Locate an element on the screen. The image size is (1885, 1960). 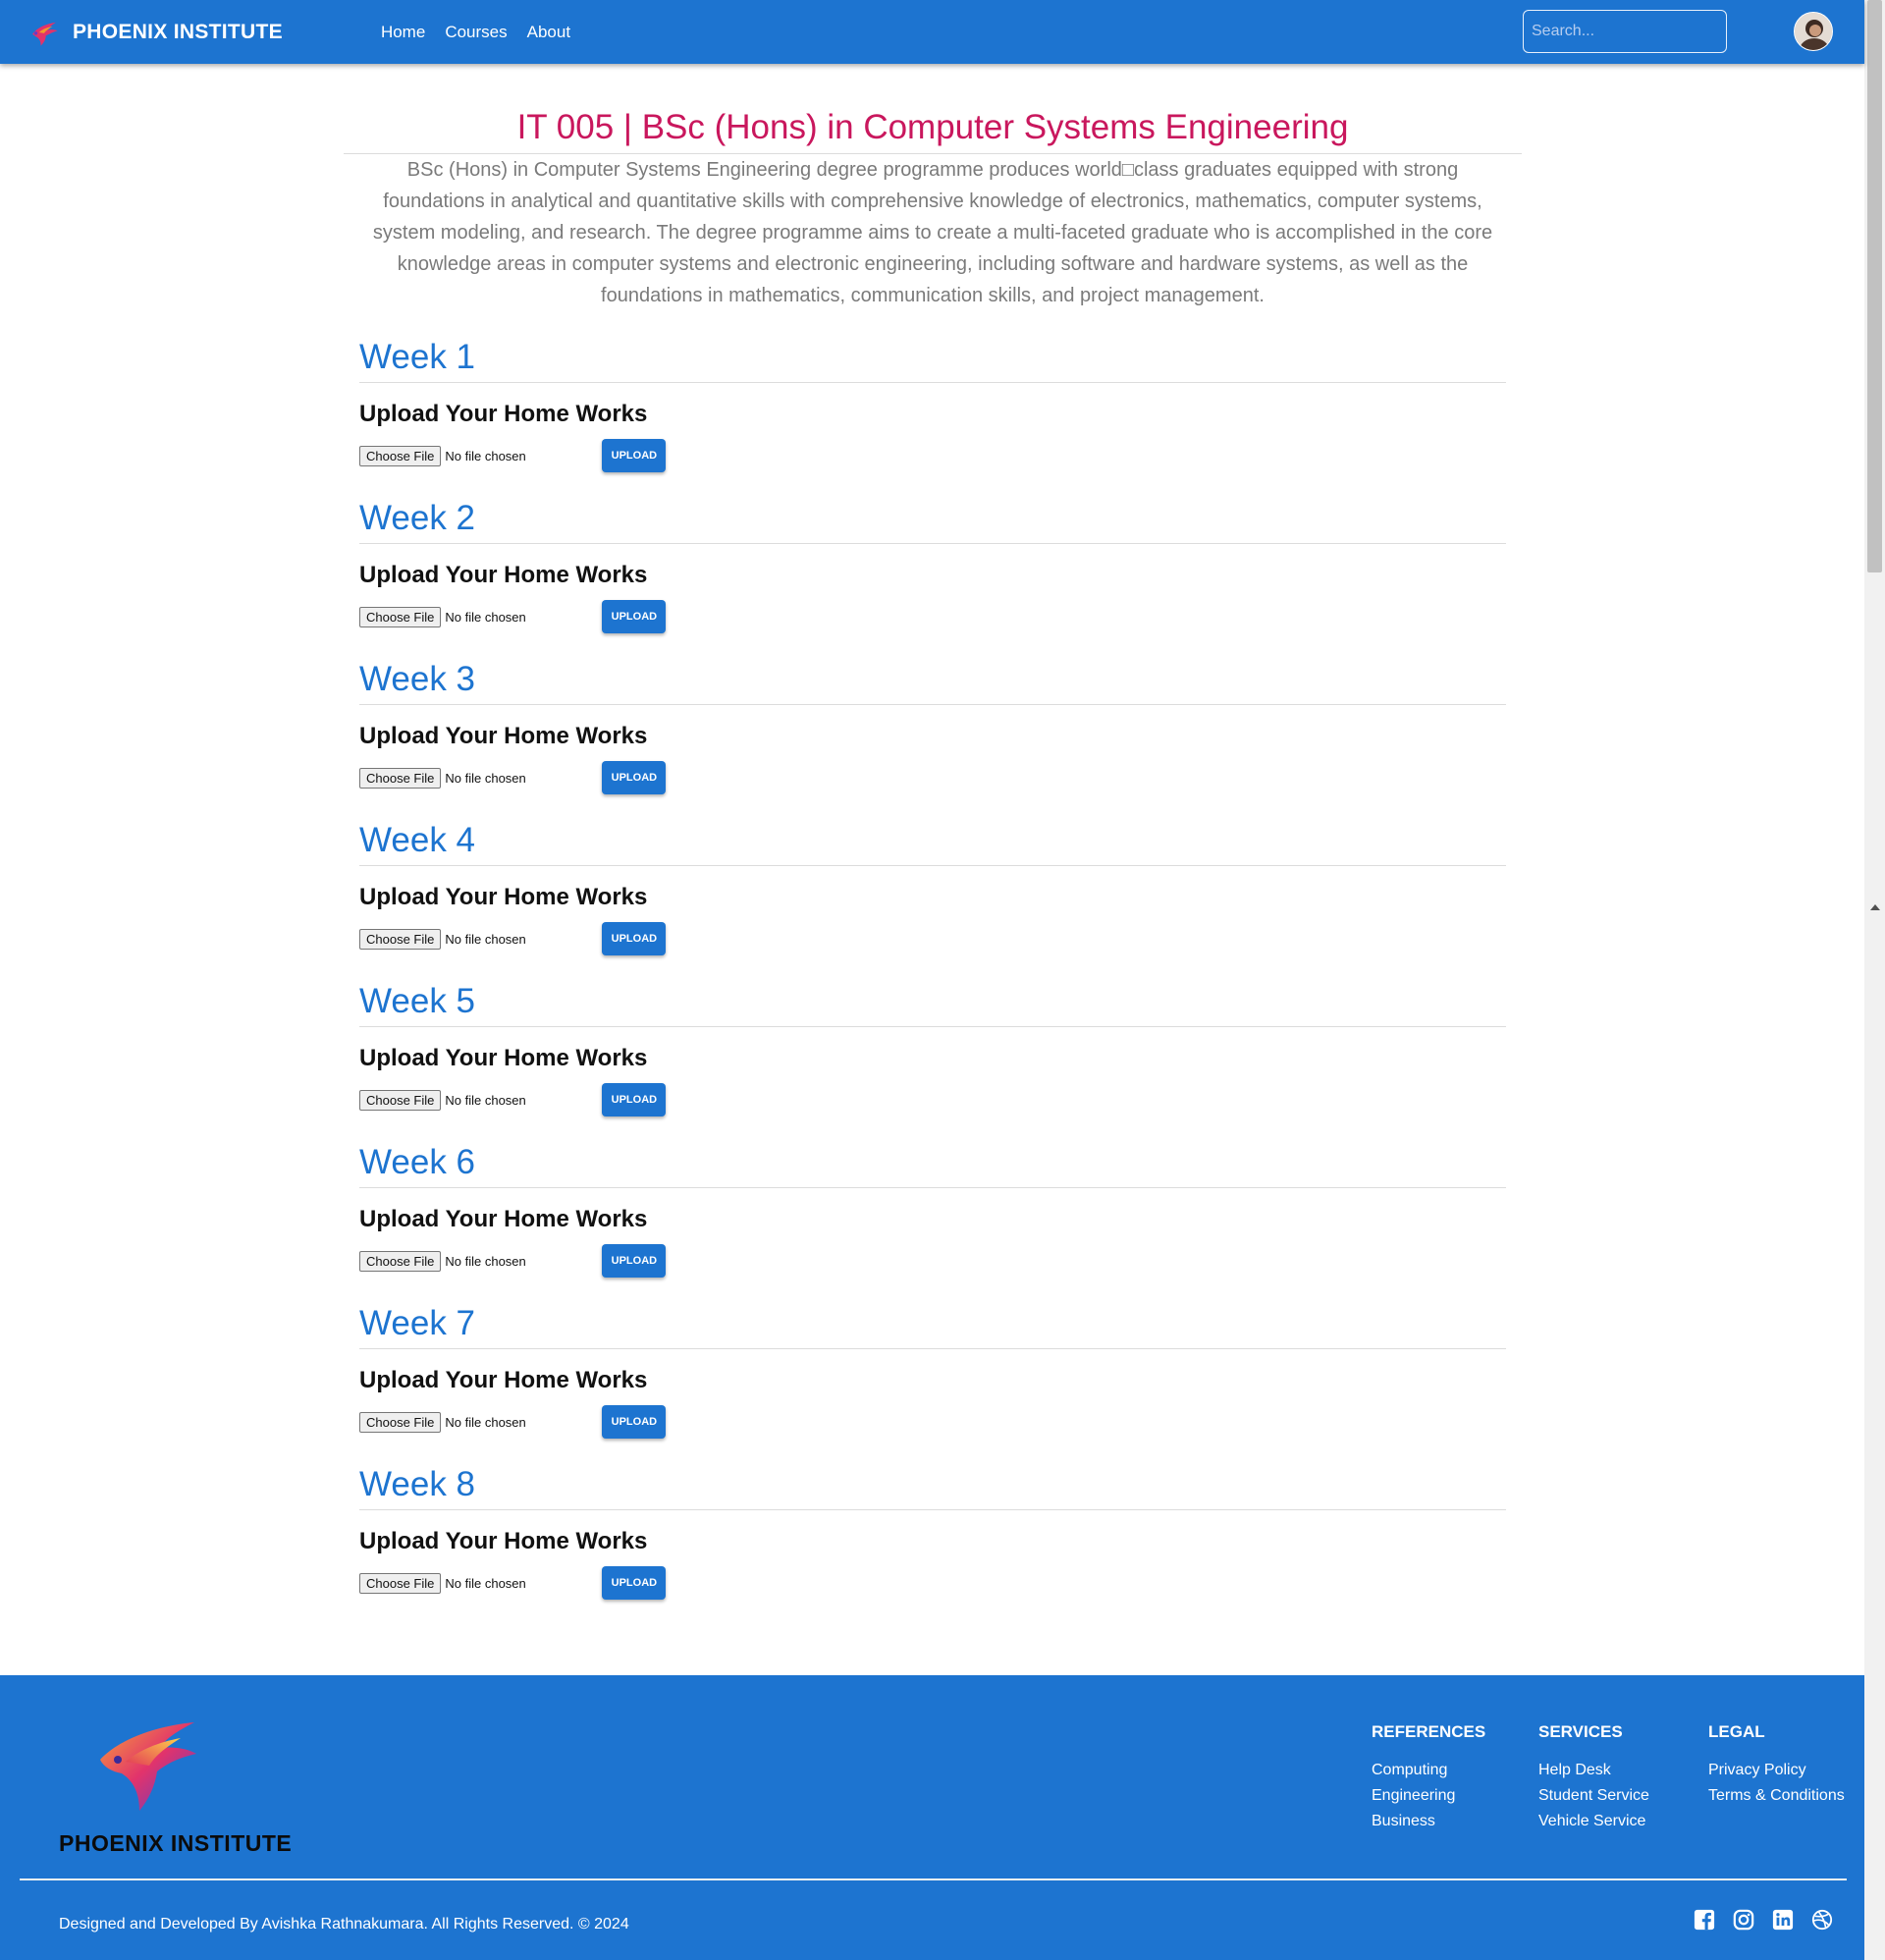
page-scrollbar is located at coordinates (1875, 980).